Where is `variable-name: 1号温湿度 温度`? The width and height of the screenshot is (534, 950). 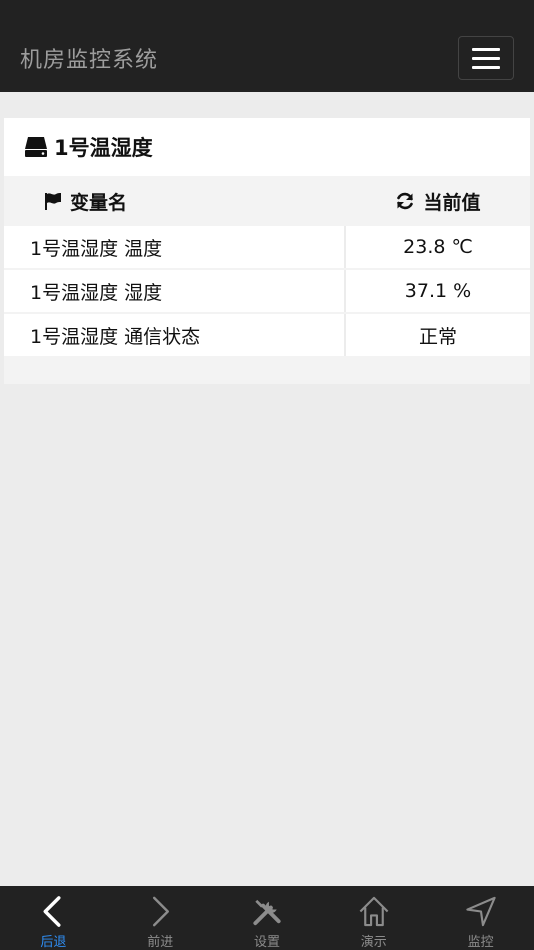
variable-name: 1号温湿度 温度 is located at coordinates (175, 247).